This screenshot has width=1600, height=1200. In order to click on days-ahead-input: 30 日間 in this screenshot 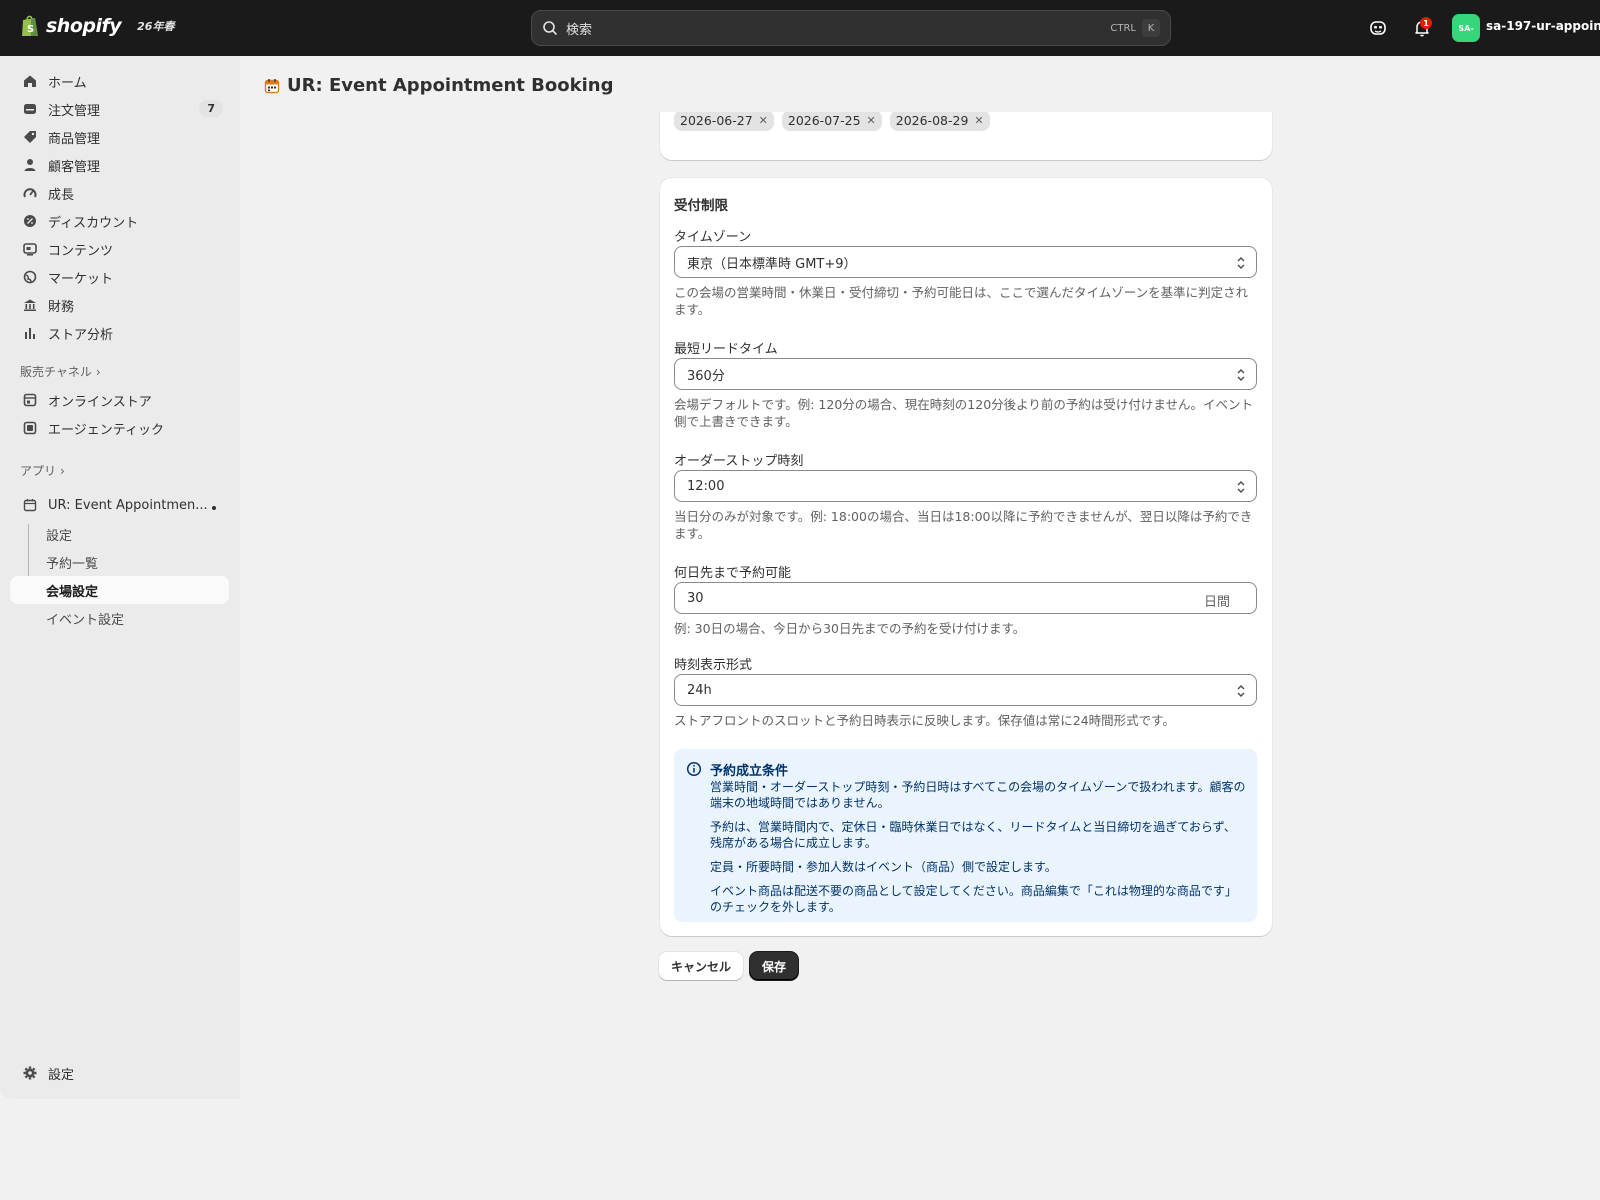, I will do `click(965, 598)`.